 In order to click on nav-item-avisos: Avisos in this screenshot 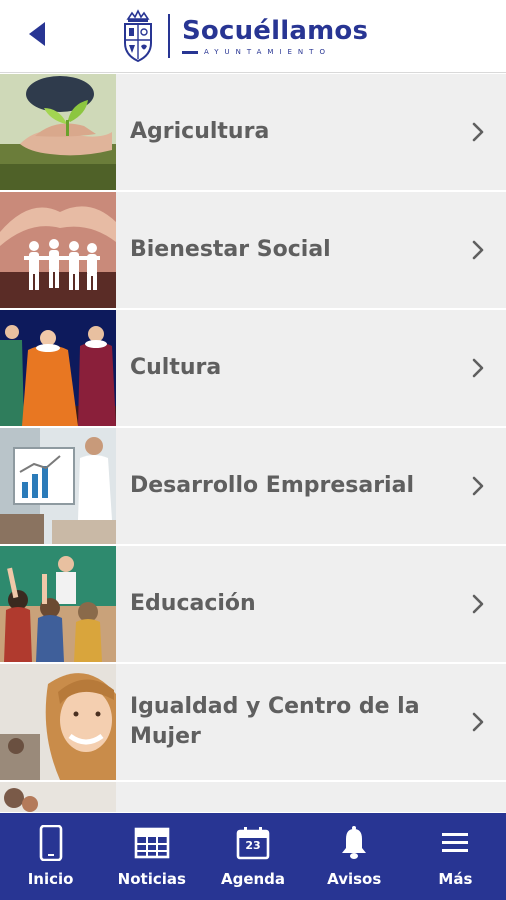, I will do `click(354, 856)`.